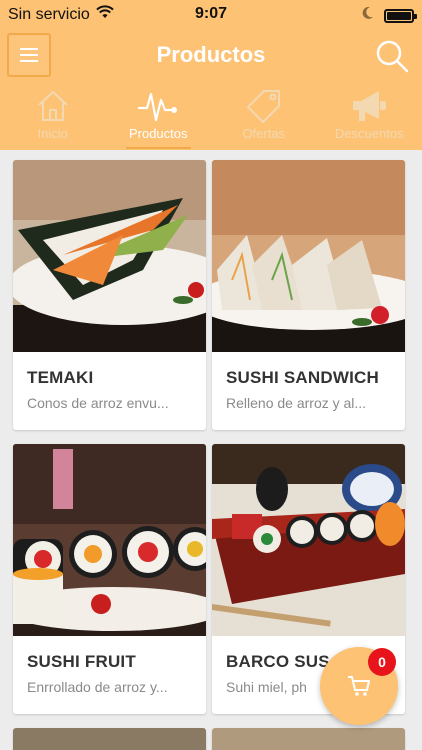 This screenshot has height=750, width=422. I want to click on product-name: SUSHI FRUIT, so click(81, 661).